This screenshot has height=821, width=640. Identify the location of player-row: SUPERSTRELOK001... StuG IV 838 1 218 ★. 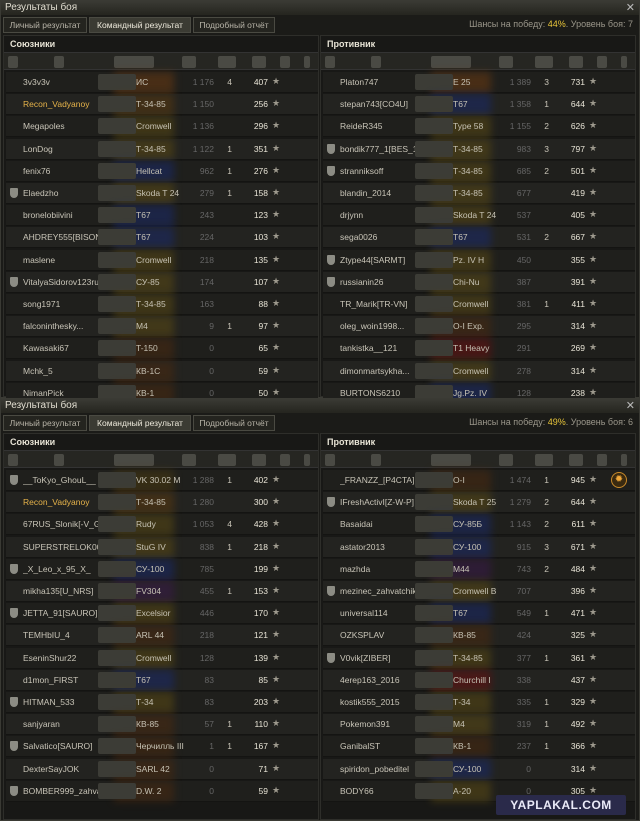
(162, 547).